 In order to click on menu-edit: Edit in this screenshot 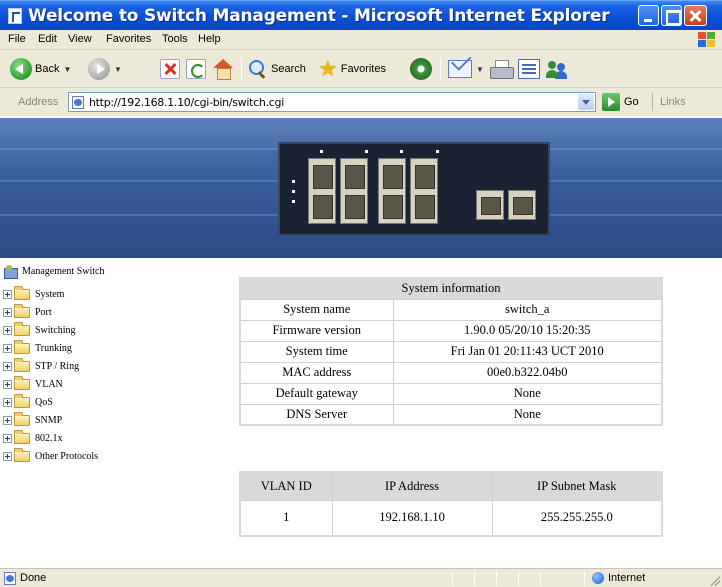, I will do `click(47, 39)`.